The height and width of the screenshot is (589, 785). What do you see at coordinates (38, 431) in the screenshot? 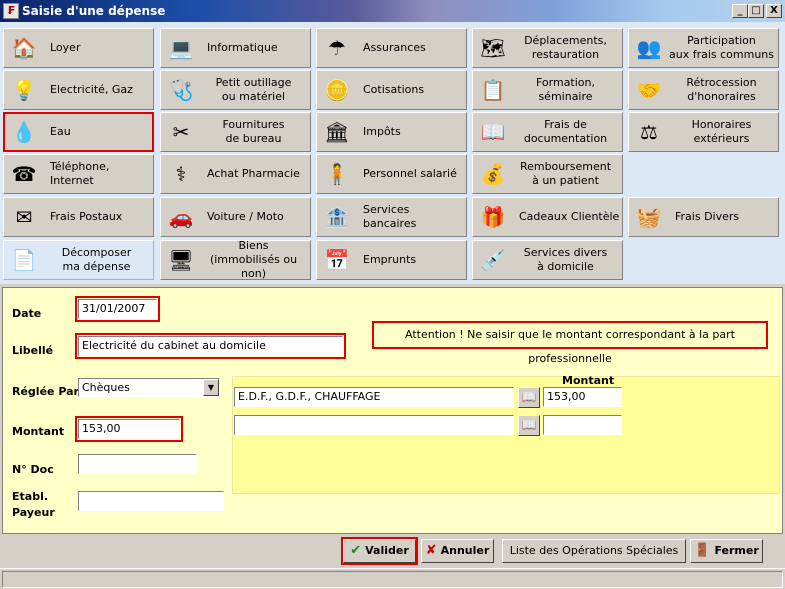
I see `montant-label: Montant` at bounding box center [38, 431].